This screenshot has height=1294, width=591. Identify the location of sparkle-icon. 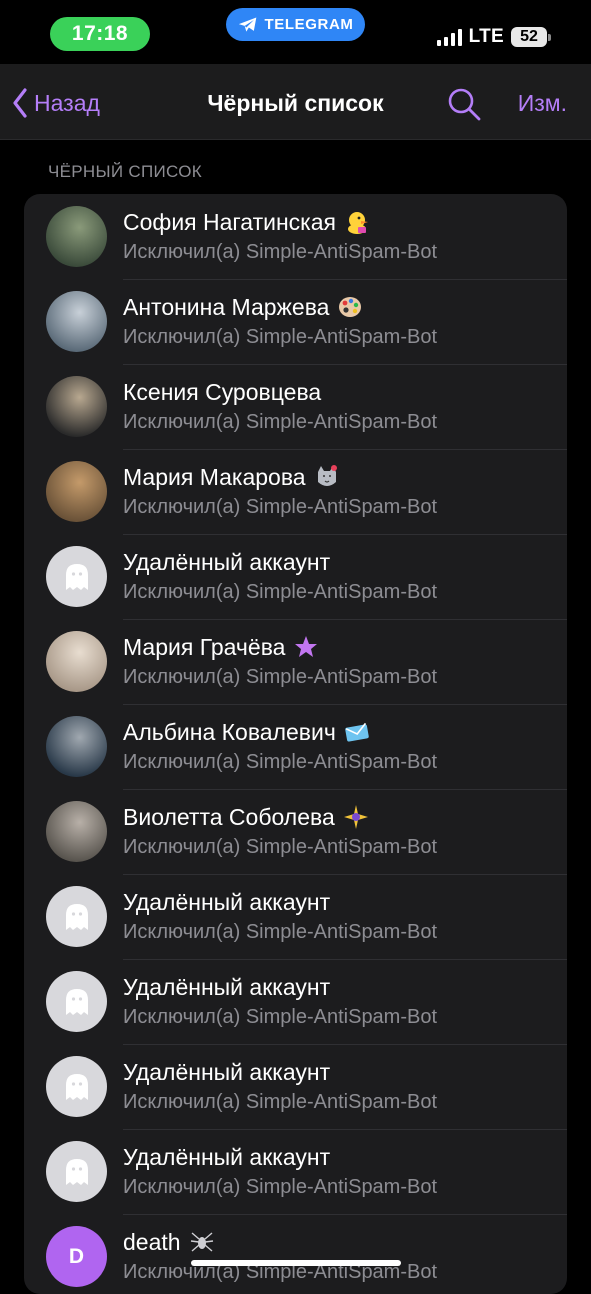
(356, 817).